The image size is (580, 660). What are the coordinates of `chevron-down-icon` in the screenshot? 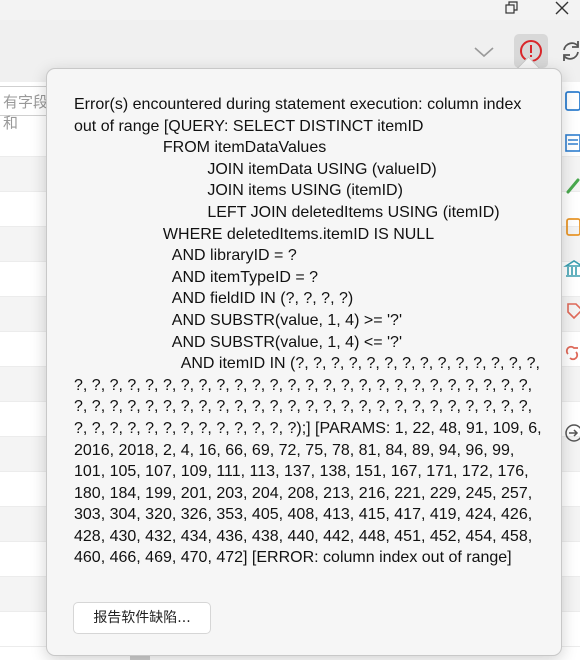 It's located at (484, 52).